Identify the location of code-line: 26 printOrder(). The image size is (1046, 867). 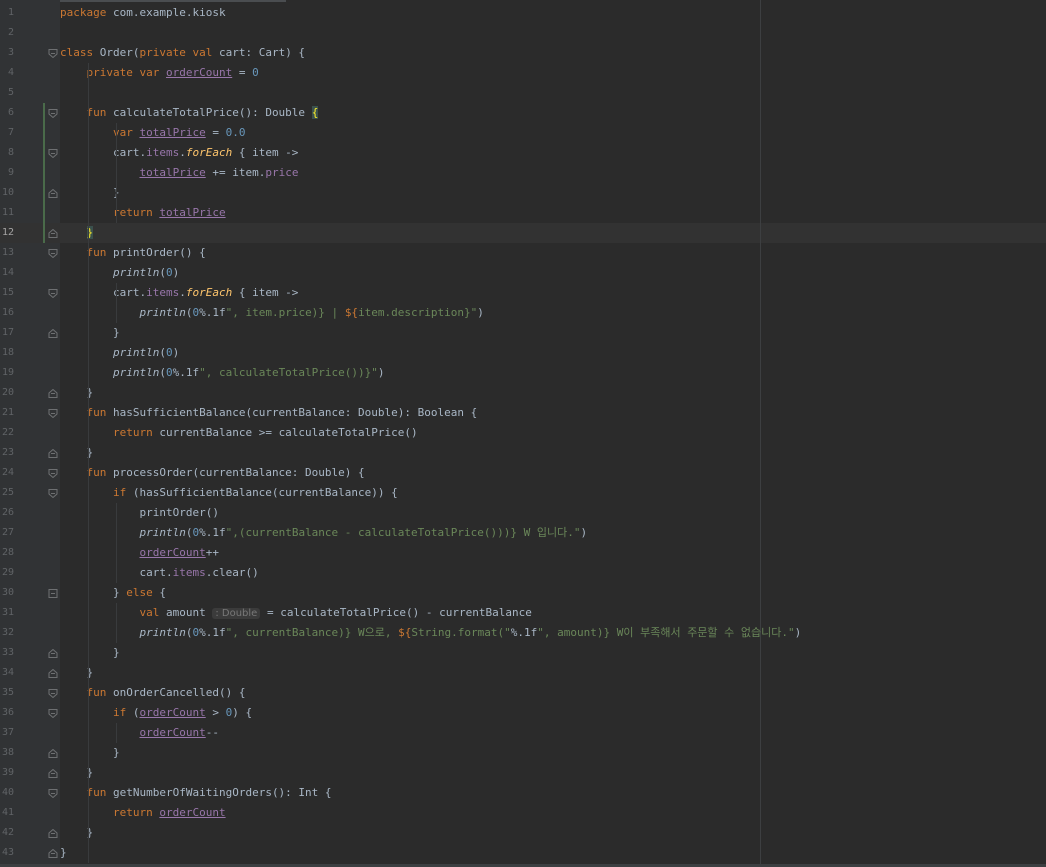
(523, 513).